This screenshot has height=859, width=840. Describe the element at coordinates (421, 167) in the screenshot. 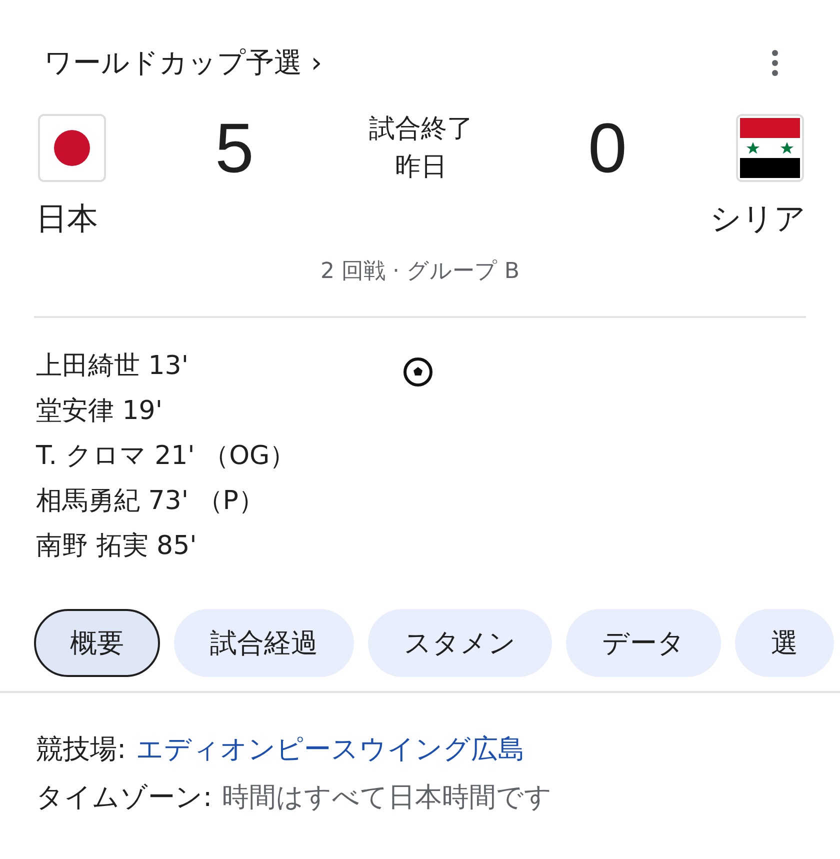

I see `match-date: 昨日` at that location.